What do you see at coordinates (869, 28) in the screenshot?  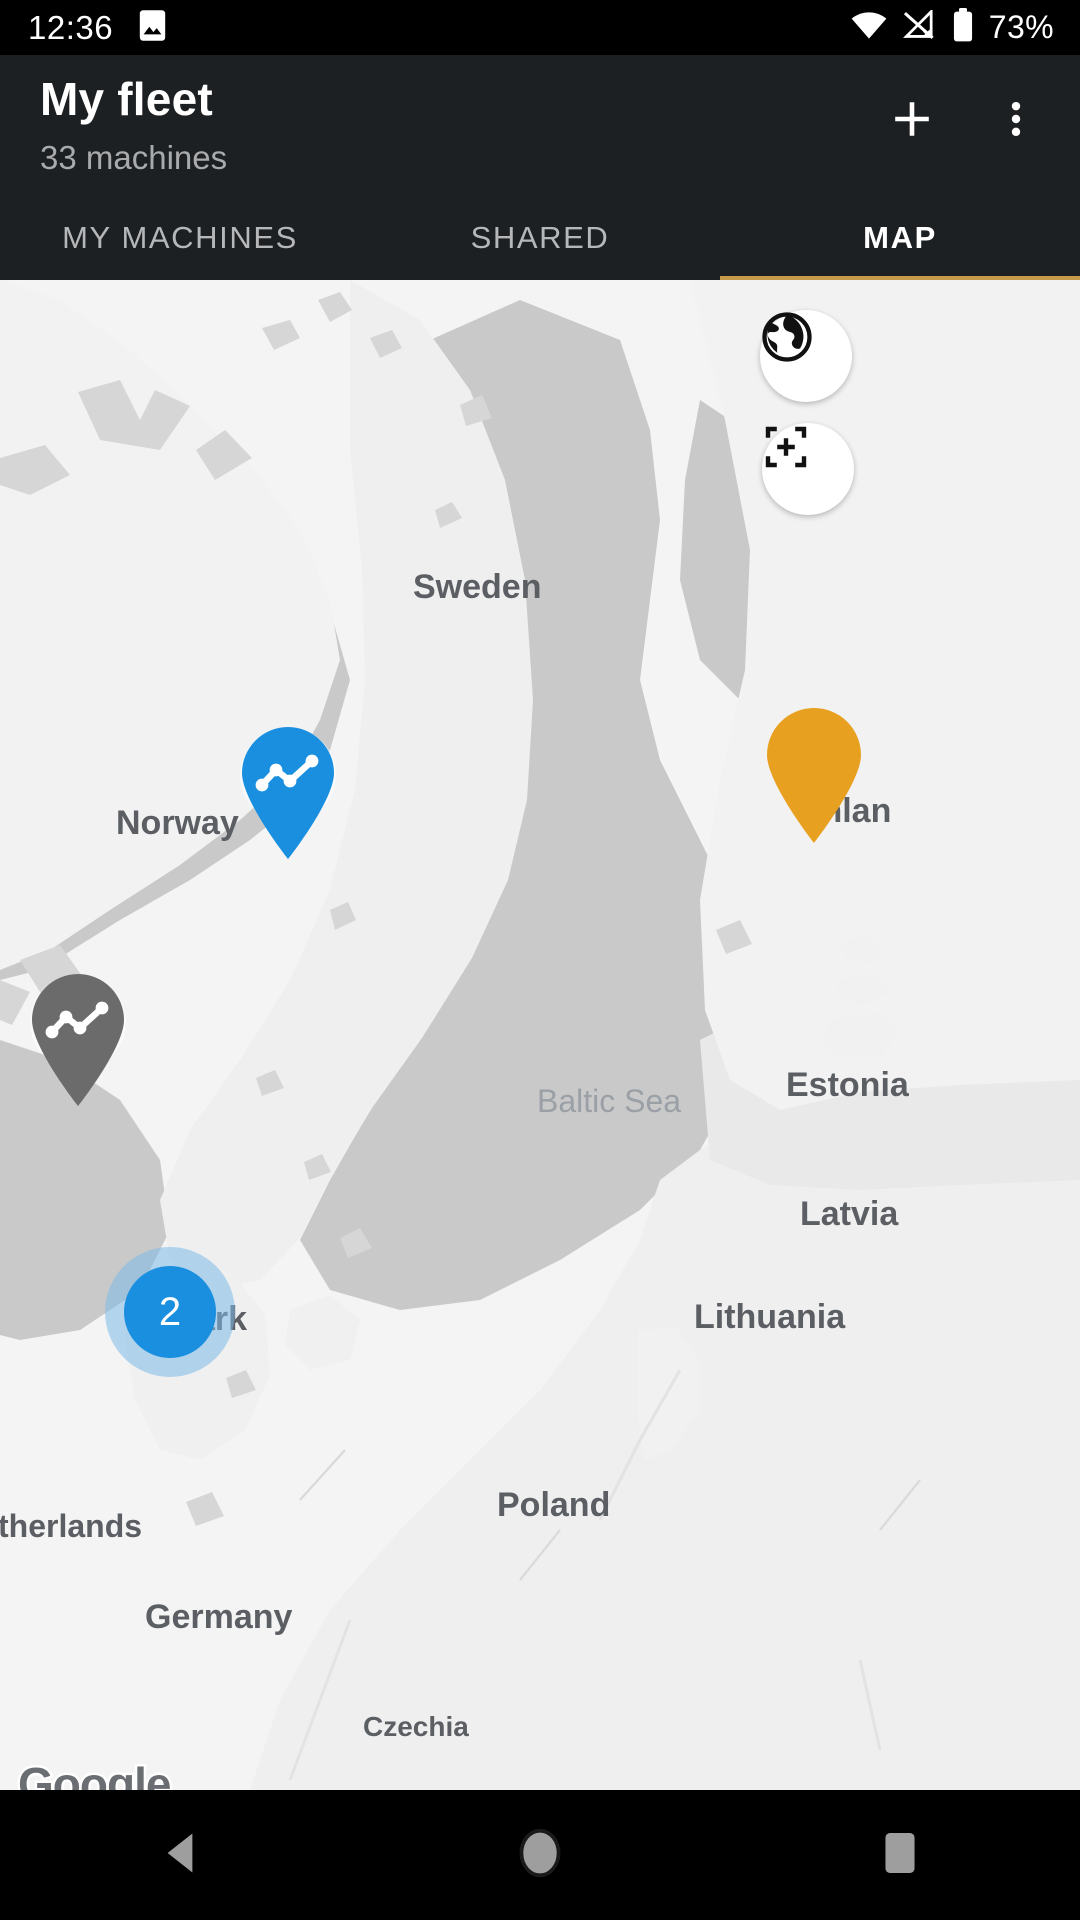 I see `wifi-icon` at bounding box center [869, 28].